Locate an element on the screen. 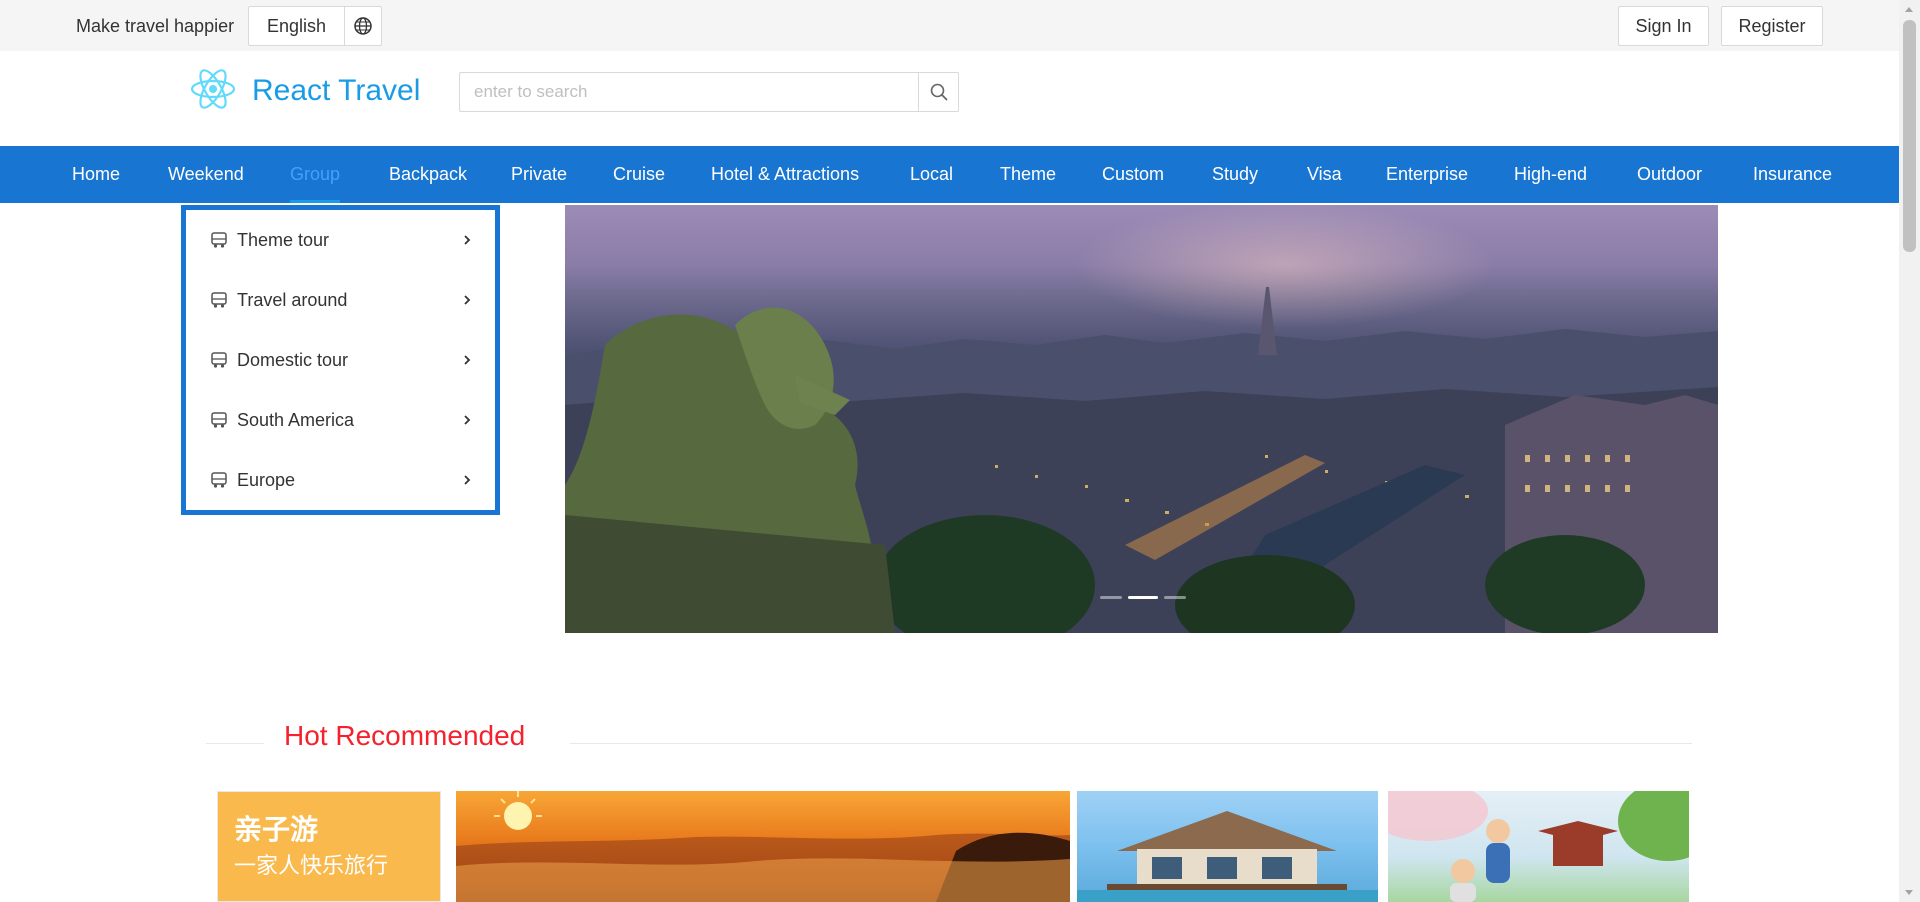 The height and width of the screenshot is (902, 1920). menu-item-label: South America is located at coordinates (296, 419).